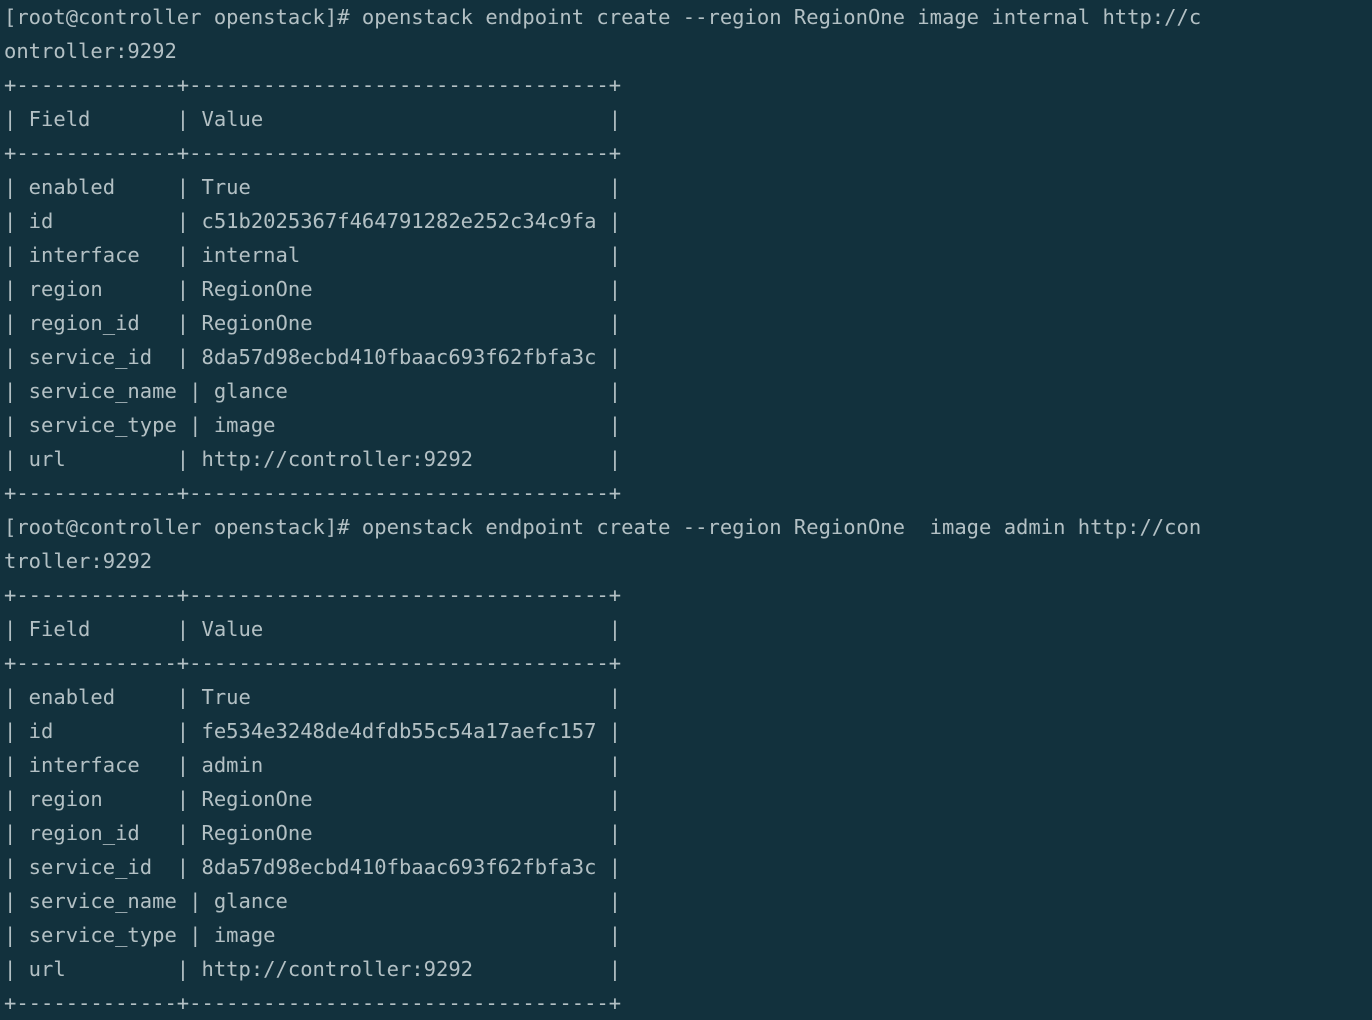 This screenshot has height=1020, width=1372. Describe the element at coordinates (313, 255) in the screenshot. I see `table-row: | interface | internal |` at that location.